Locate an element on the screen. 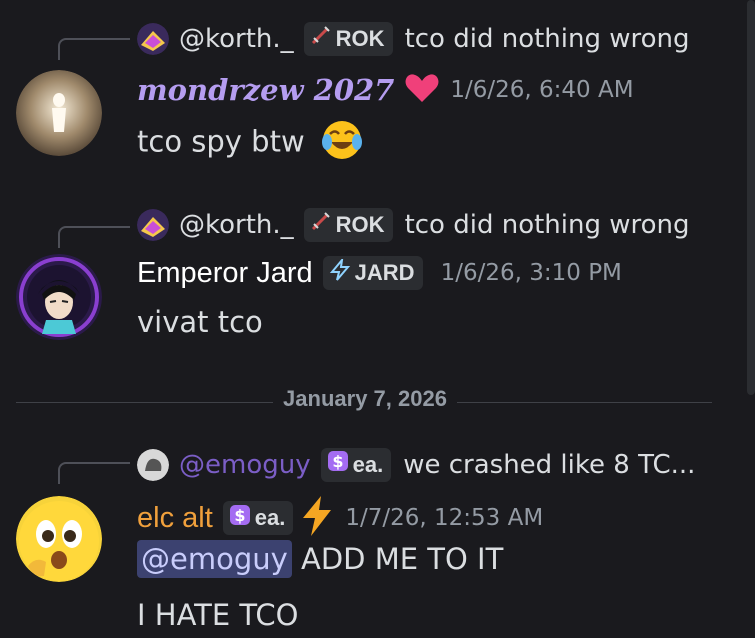 The height and width of the screenshot is (638, 755). message-header: Emperor Jard JARD 1/6/26, 3:10 PM is located at coordinates (379, 273).